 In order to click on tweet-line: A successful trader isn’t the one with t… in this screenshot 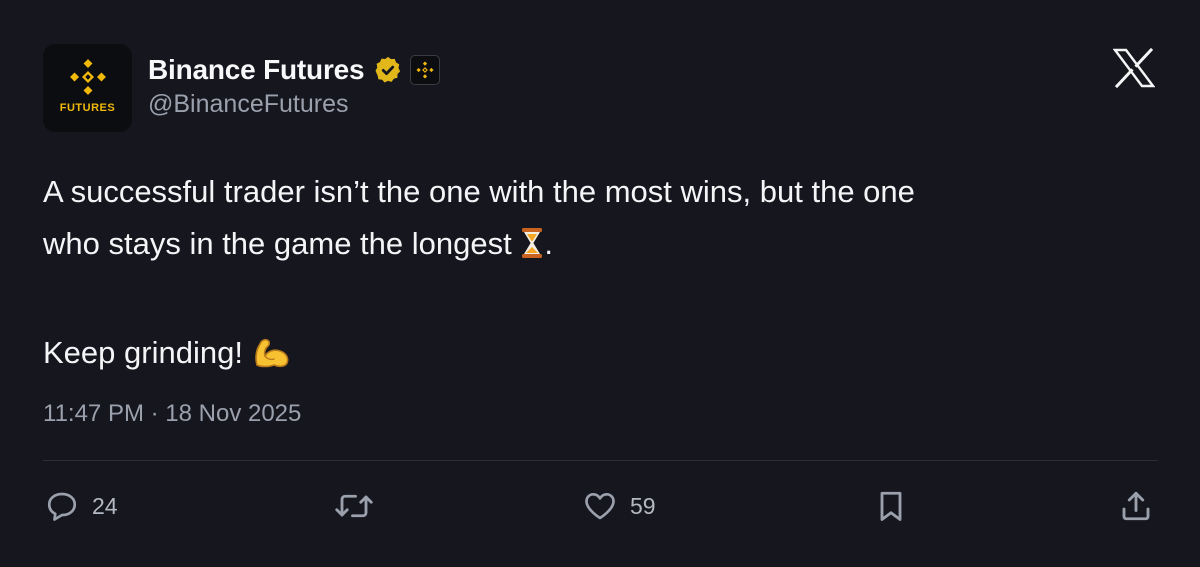, I will do `click(479, 191)`.